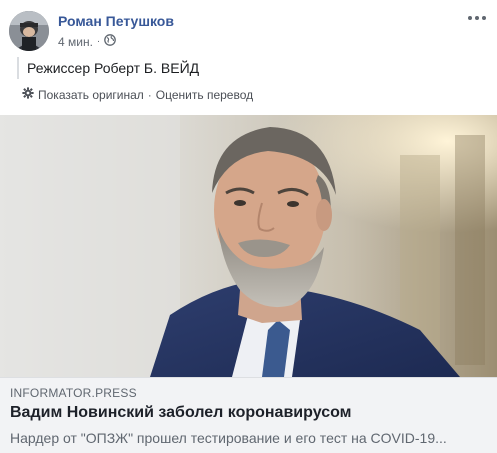 This screenshot has height=453, width=497. Describe the element at coordinates (91, 95) in the screenshot. I see `show-original-link: Показать оригинал` at that location.